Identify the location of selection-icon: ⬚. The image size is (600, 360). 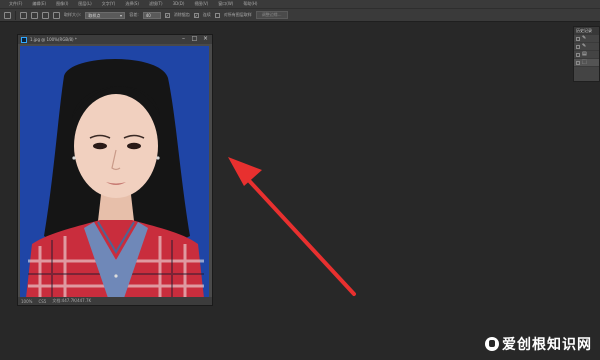
(584, 62).